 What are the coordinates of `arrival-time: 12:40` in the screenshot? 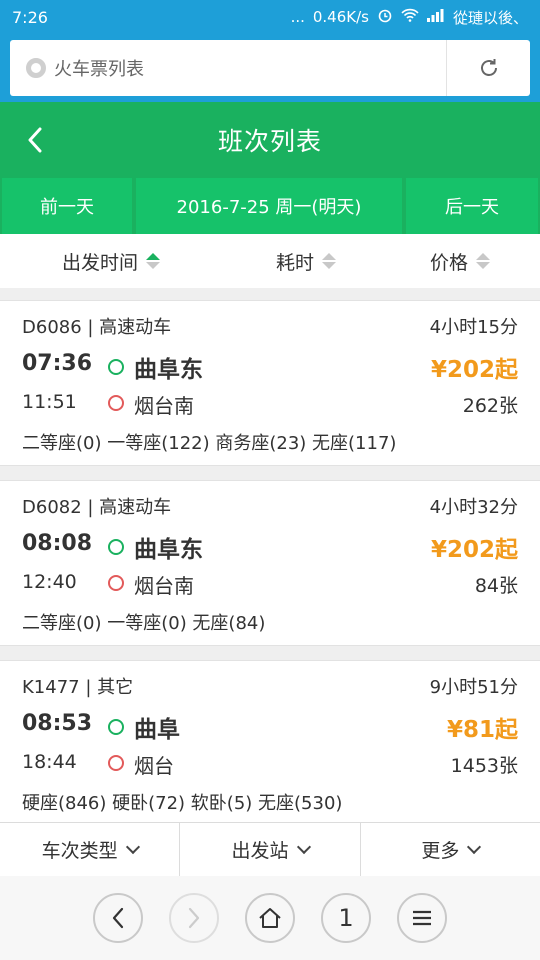 It's located at (49, 582).